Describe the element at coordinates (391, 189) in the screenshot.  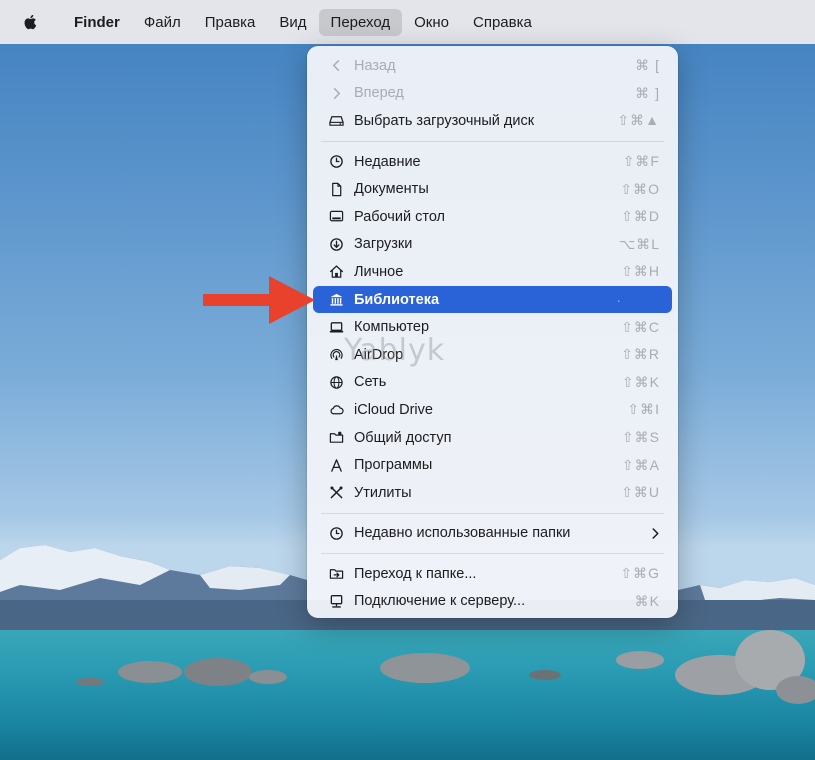
I see `menu-item-label: Документы` at that location.